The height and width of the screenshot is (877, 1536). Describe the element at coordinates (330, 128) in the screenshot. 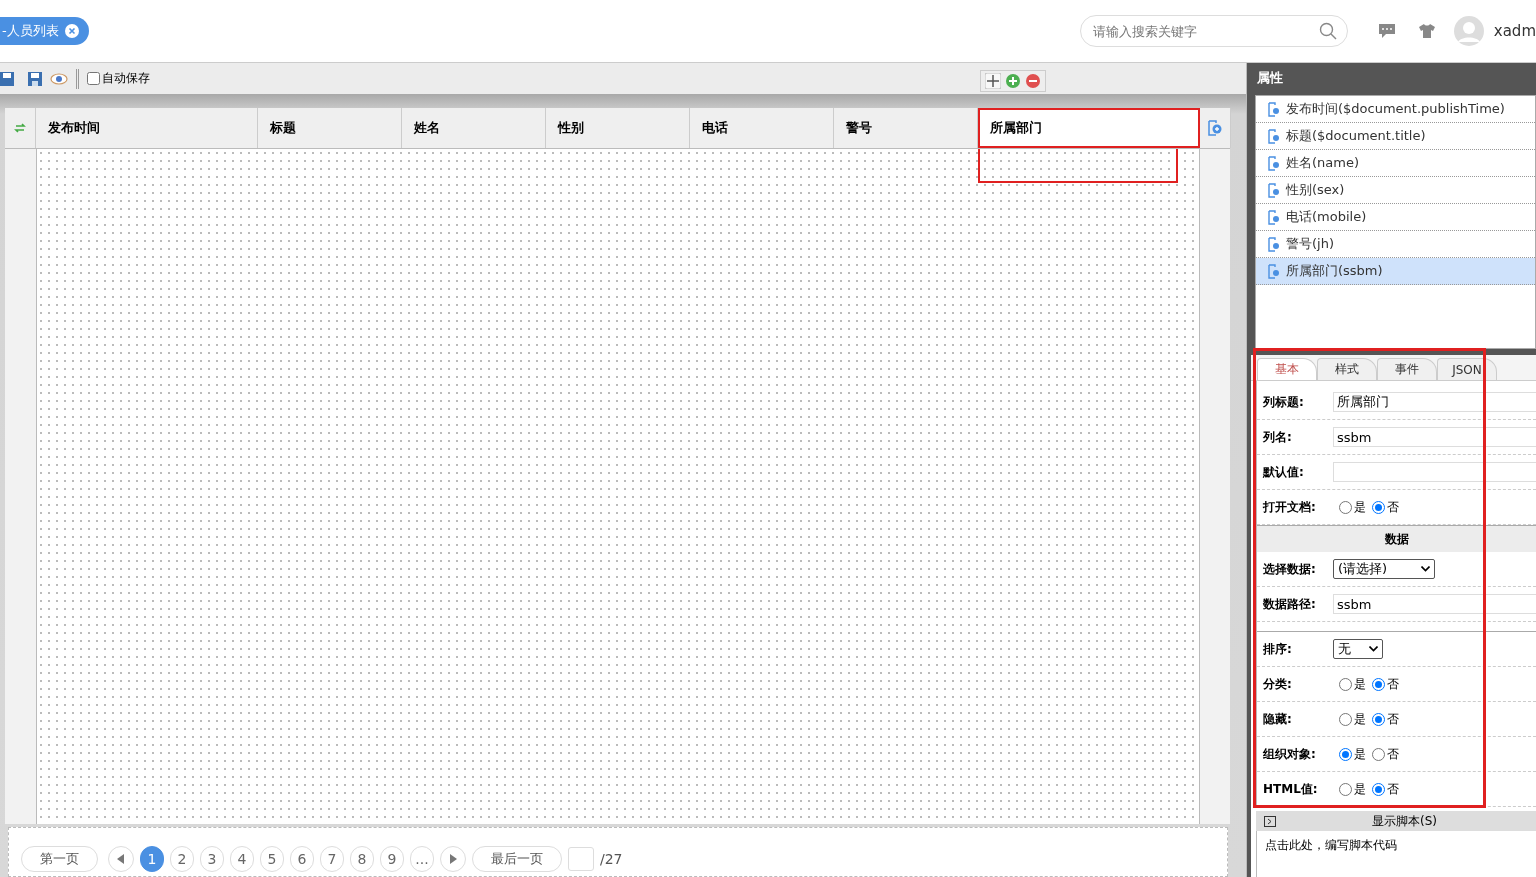

I see `column-header: 标题` at that location.